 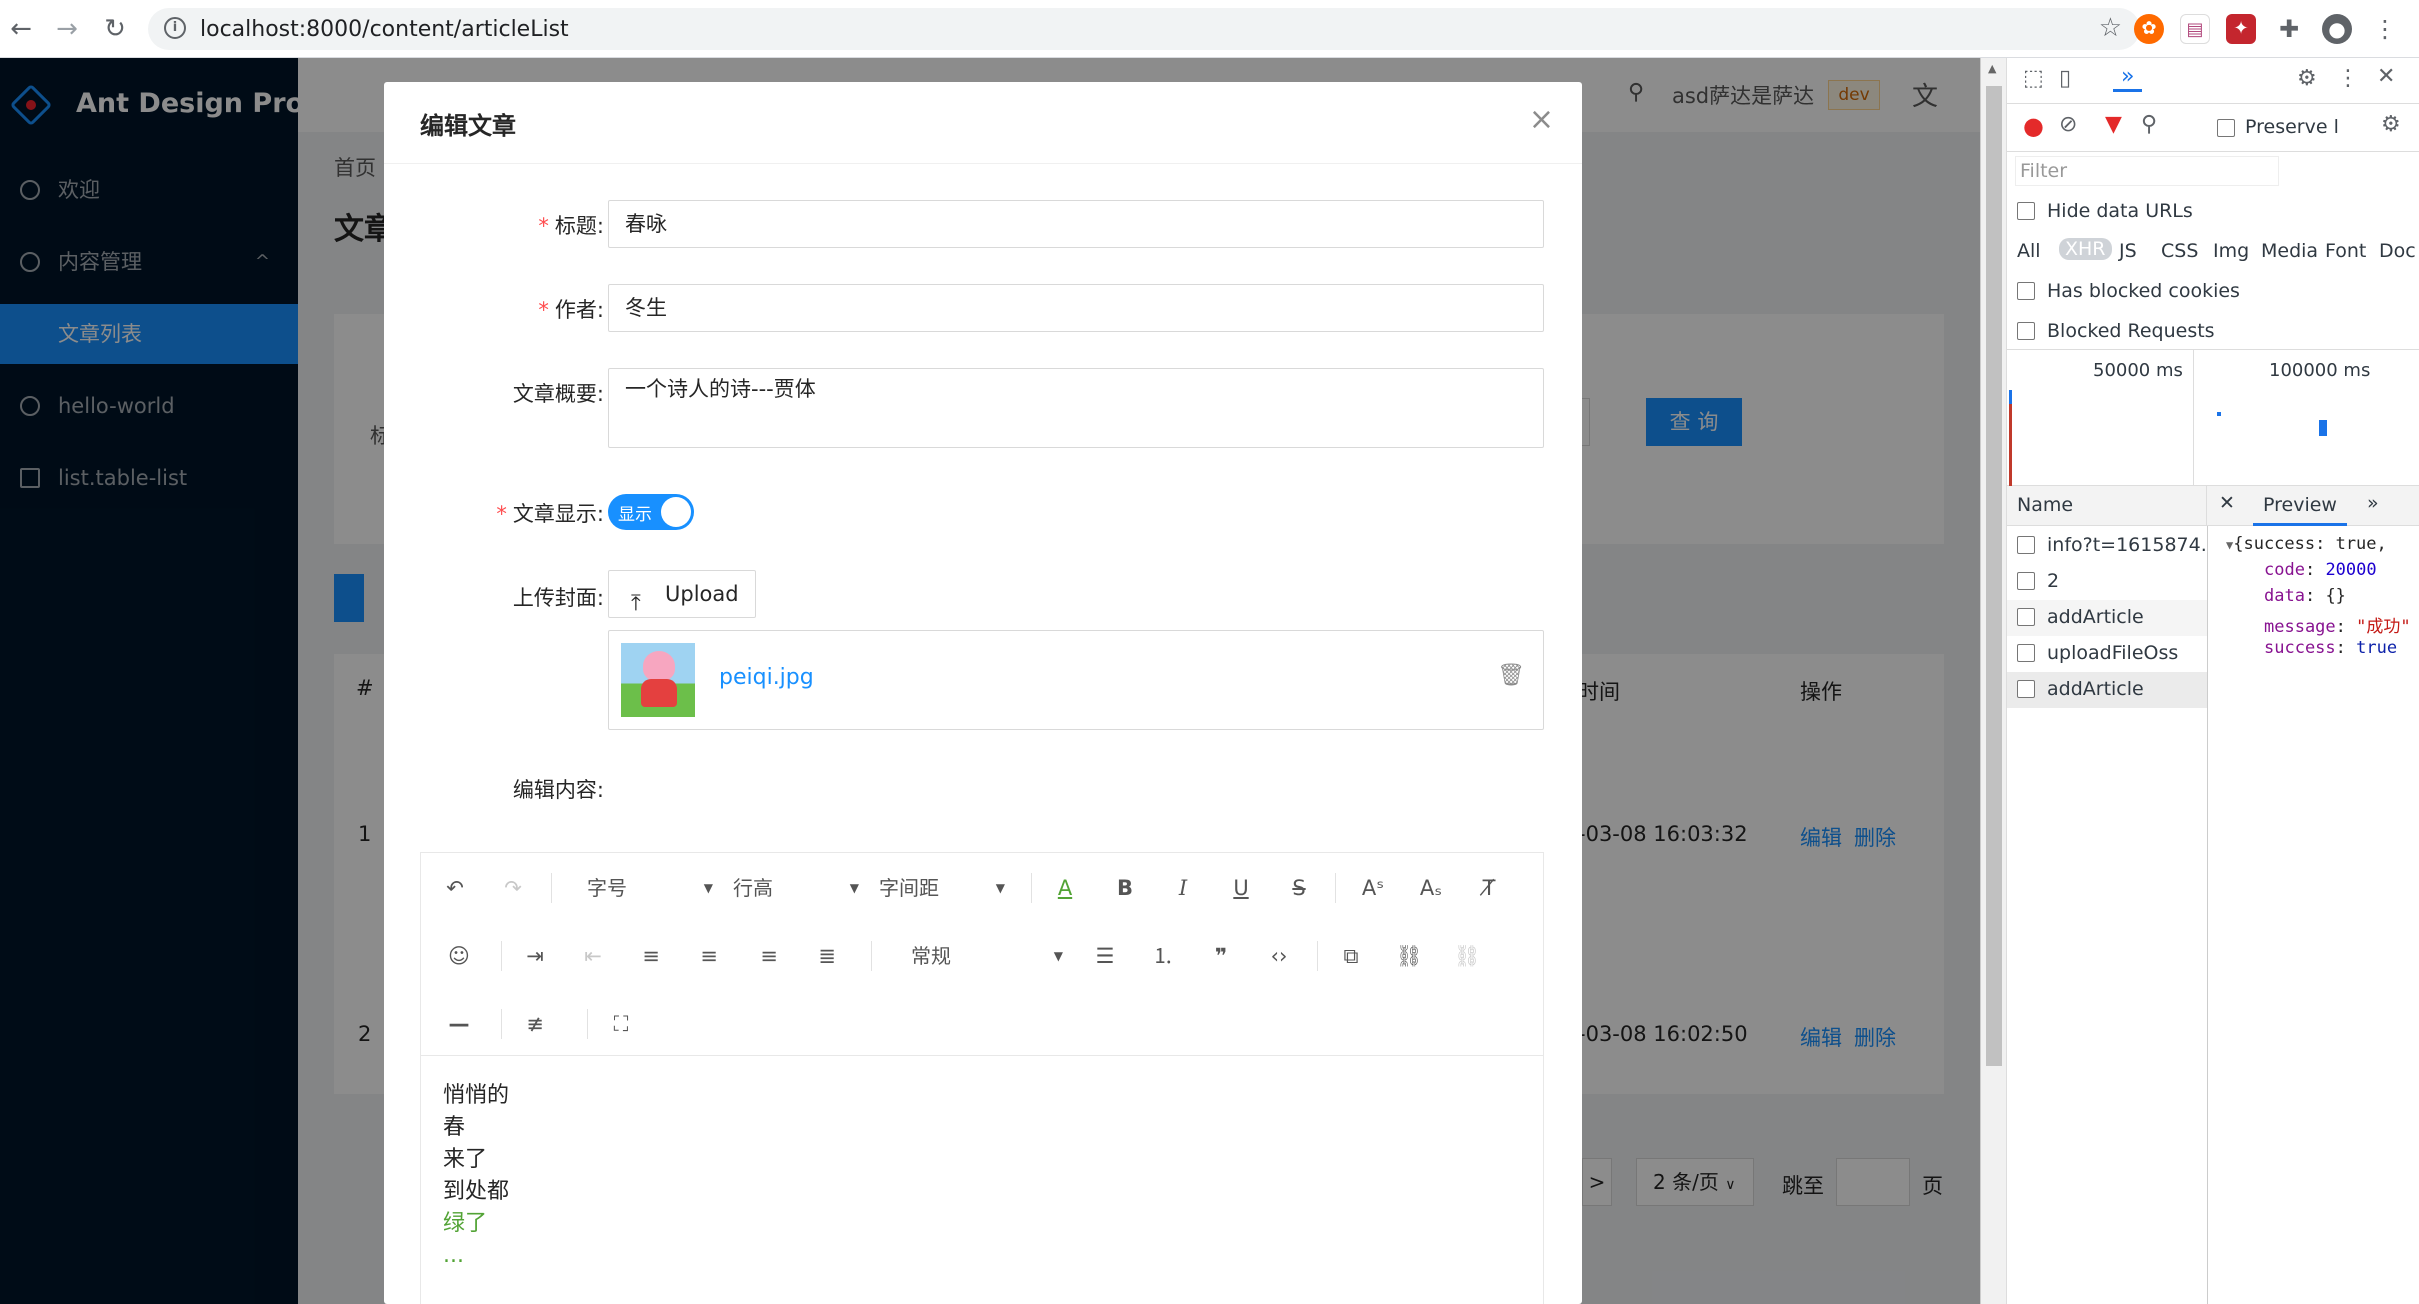 I want to click on blocked-cookies-checkbox, so click(x=2026, y=291).